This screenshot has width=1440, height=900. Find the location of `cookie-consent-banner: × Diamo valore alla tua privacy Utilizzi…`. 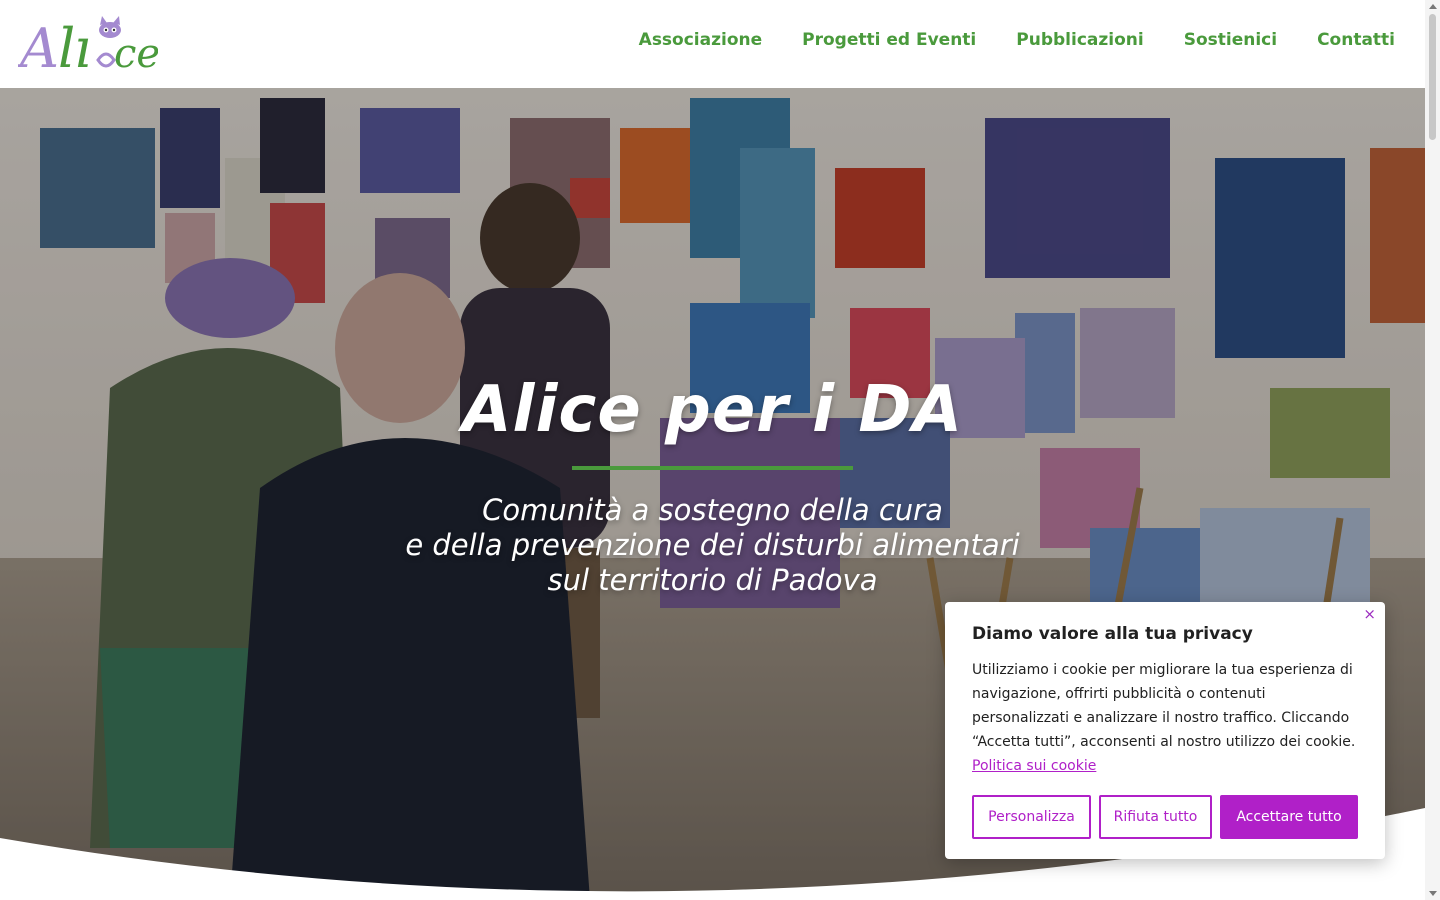

cookie-consent-banner: × Diamo valore alla tua privacy Utilizzi… is located at coordinates (1165, 730).